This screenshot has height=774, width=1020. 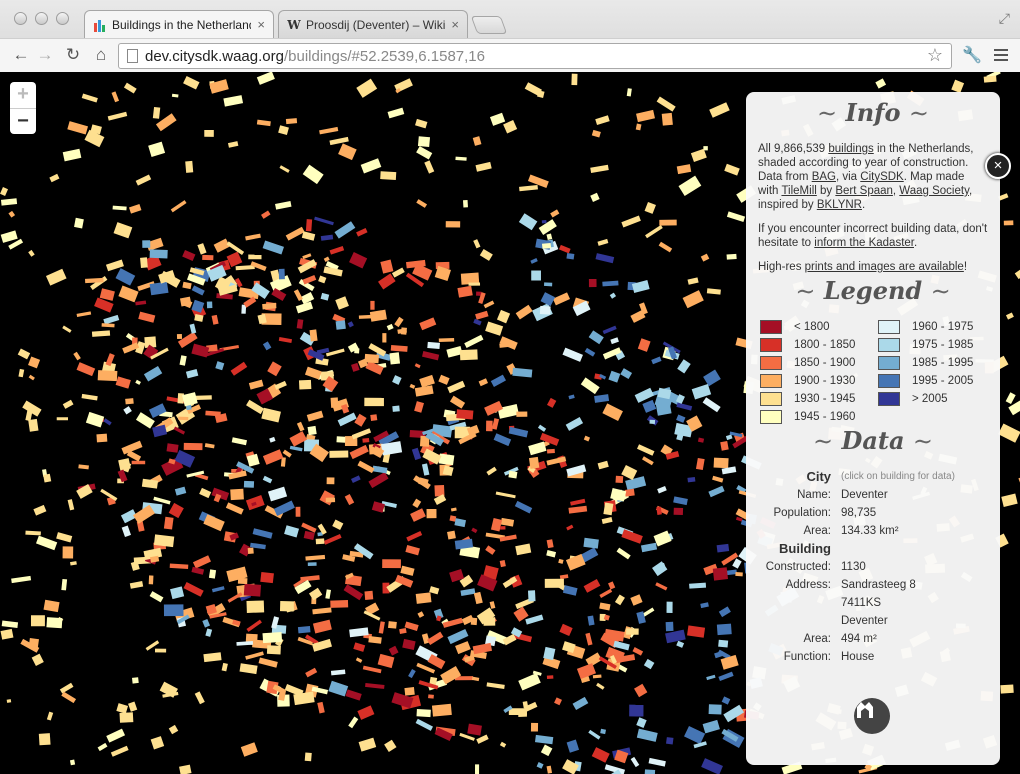 I want to click on legend-label: 1995 - 2005, so click(x=943, y=381).